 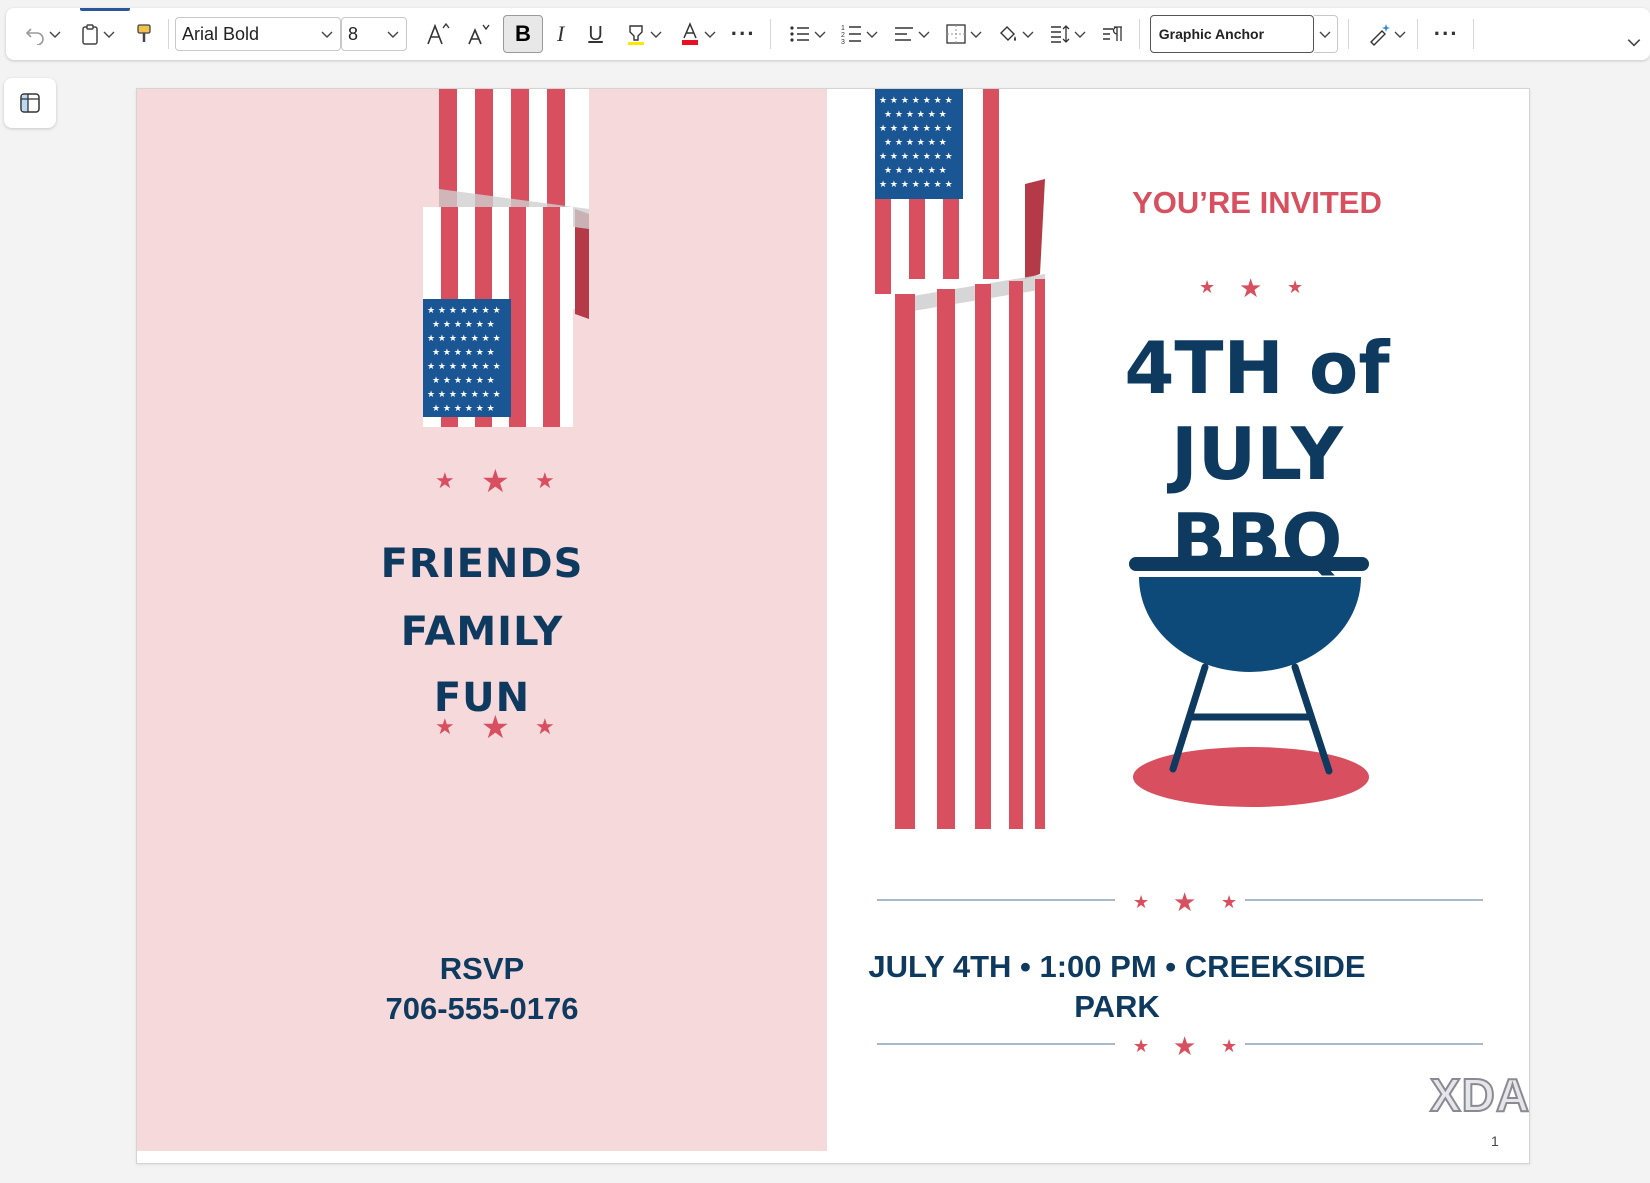 I want to click on headline-line-2: JULY, so click(x=1257, y=454).